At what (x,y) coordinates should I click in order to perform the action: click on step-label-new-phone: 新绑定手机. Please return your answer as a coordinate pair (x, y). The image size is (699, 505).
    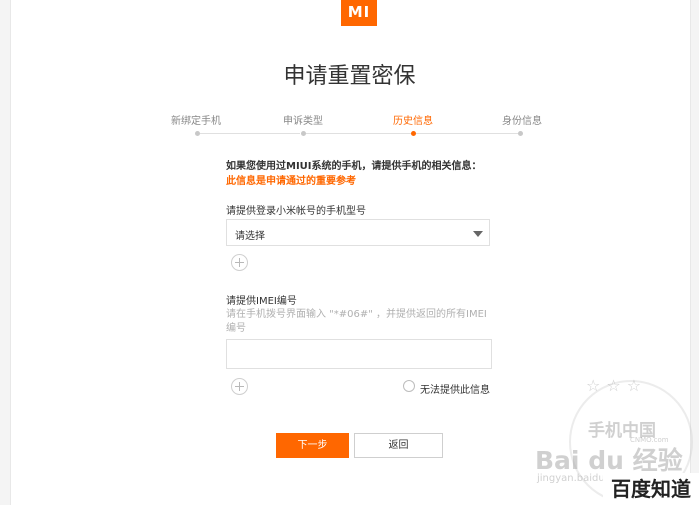
    Looking at the image, I should click on (196, 121).